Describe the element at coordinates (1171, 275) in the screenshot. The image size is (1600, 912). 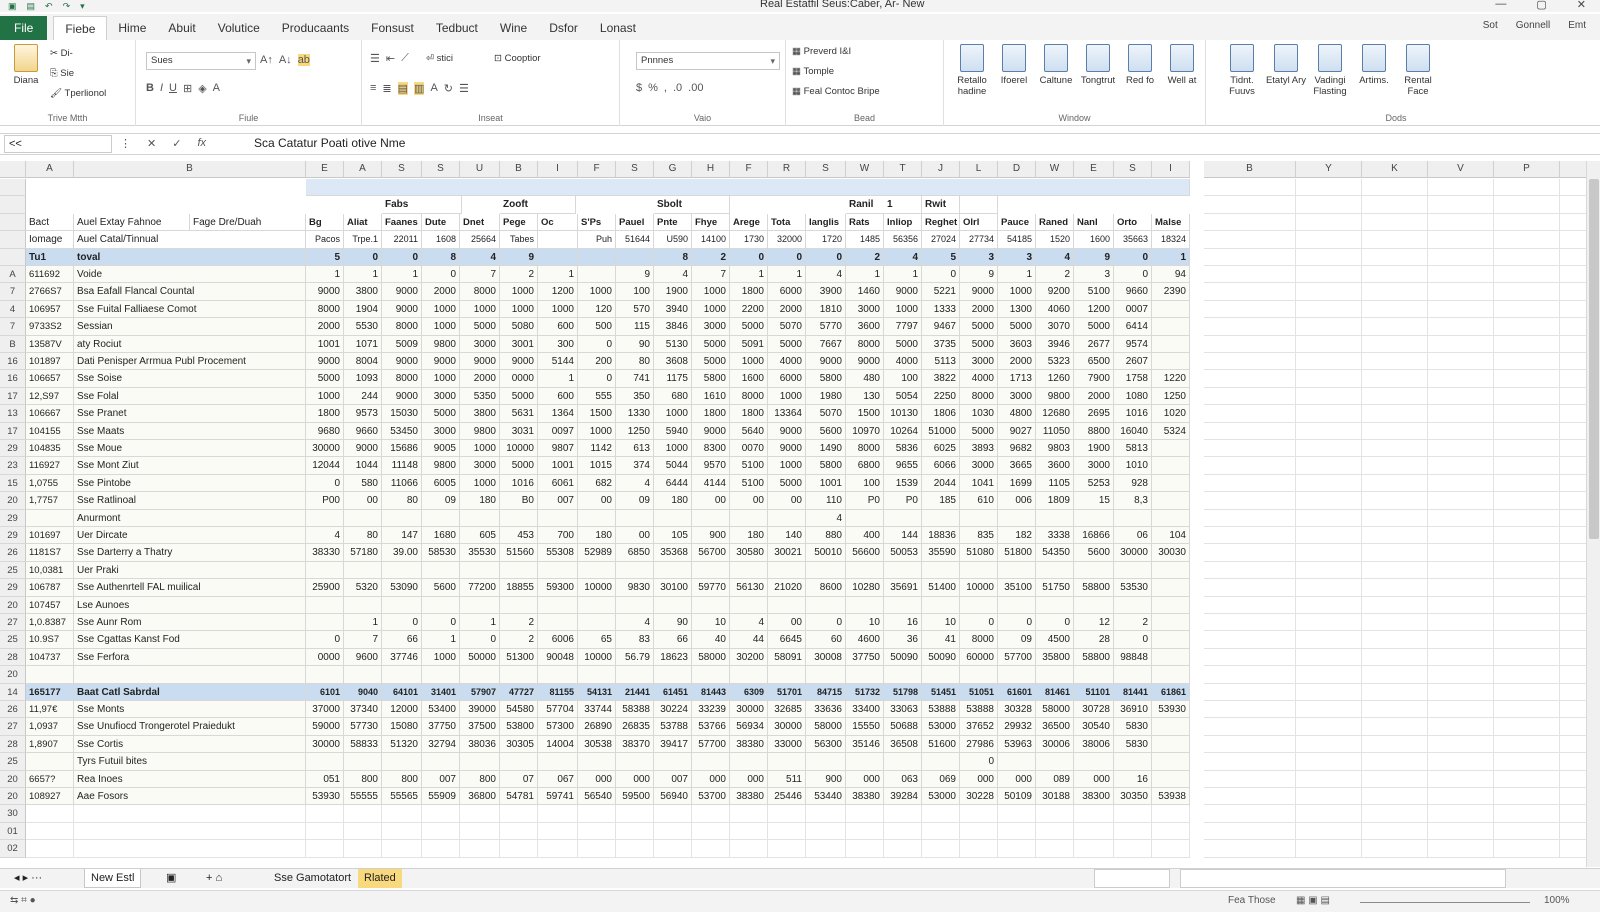
I see `data-cell: 94` at that location.